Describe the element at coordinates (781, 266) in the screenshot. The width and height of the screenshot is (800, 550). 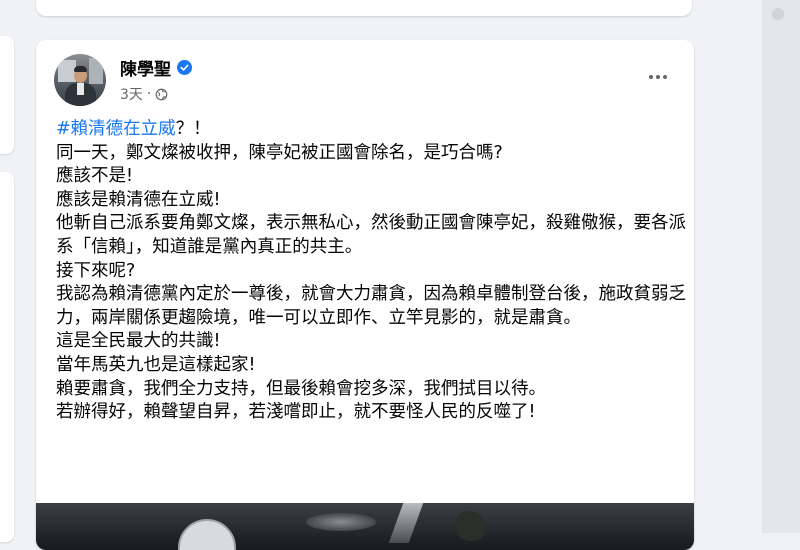
I see `right-scroll-strip` at that location.